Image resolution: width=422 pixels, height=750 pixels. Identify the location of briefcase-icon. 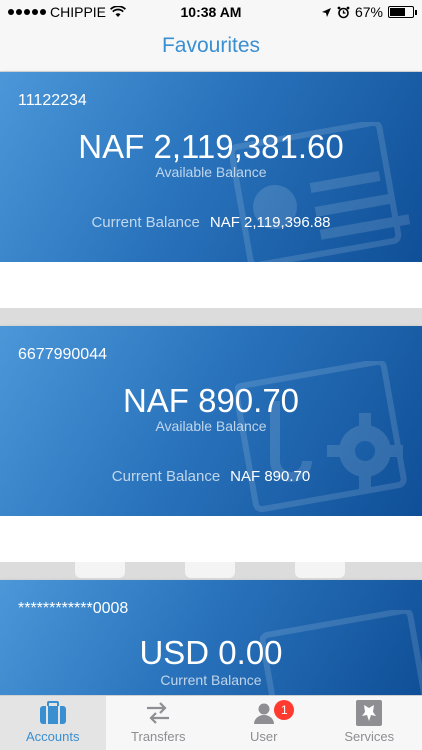
(53, 713).